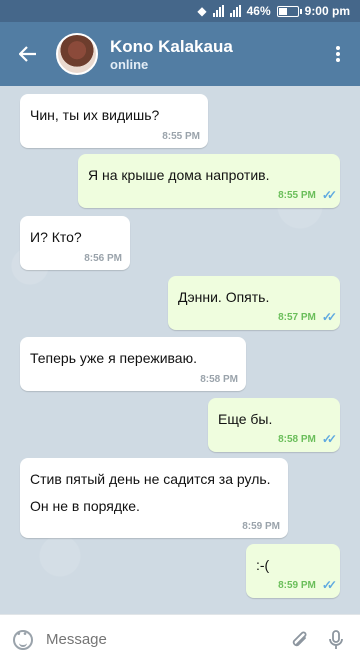  I want to click on contact-info: Kono Kalakaua online, so click(213, 54).